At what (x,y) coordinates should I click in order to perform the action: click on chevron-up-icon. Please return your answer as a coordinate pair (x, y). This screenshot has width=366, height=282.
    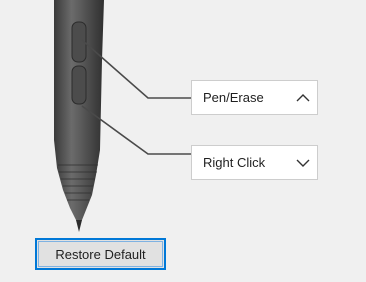
    Looking at the image, I should click on (303, 97).